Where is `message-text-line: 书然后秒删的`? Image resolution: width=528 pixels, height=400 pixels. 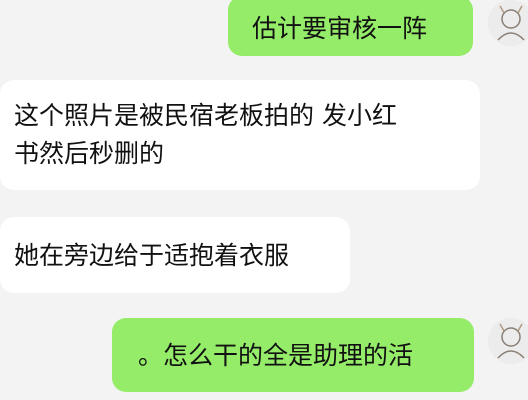
message-text-line: 书然后秒删的 is located at coordinates (89, 153).